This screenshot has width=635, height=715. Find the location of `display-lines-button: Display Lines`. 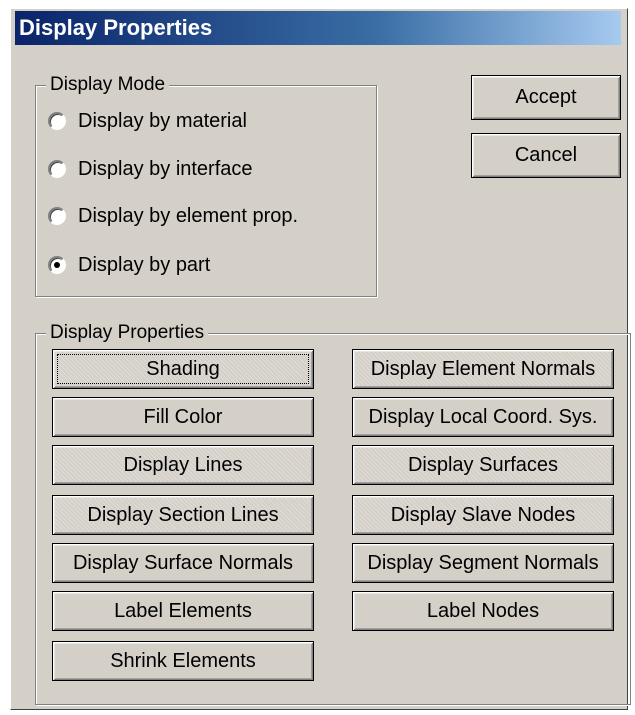

display-lines-button: Display Lines is located at coordinates (183, 465).